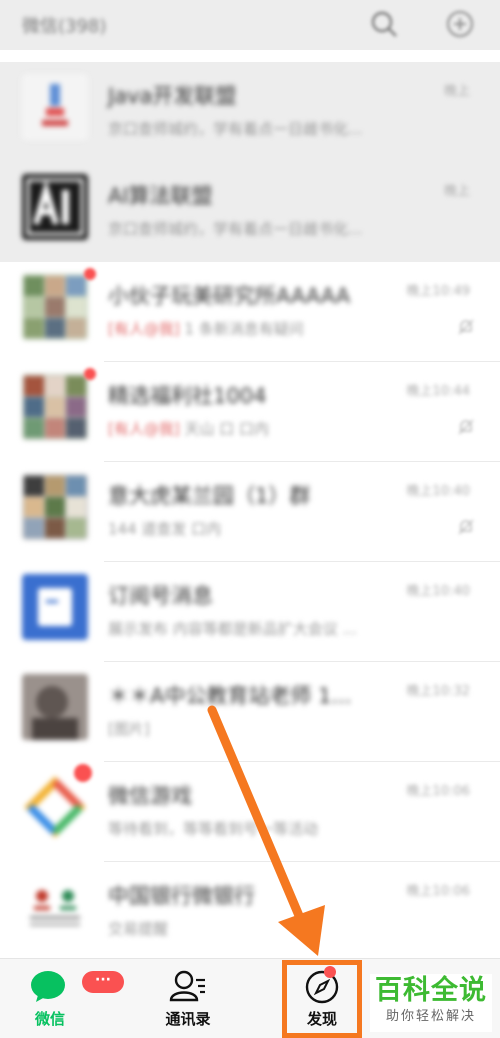 Image resolution: width=500 pixels, height=1038 pixels. What do you see at coordinates (250, 112) in the screenshot?
I see `chat-row: Java开发联盟 京口查师城约，学有着点一日雌书化... 晚上` at bounding box center [250, 112].